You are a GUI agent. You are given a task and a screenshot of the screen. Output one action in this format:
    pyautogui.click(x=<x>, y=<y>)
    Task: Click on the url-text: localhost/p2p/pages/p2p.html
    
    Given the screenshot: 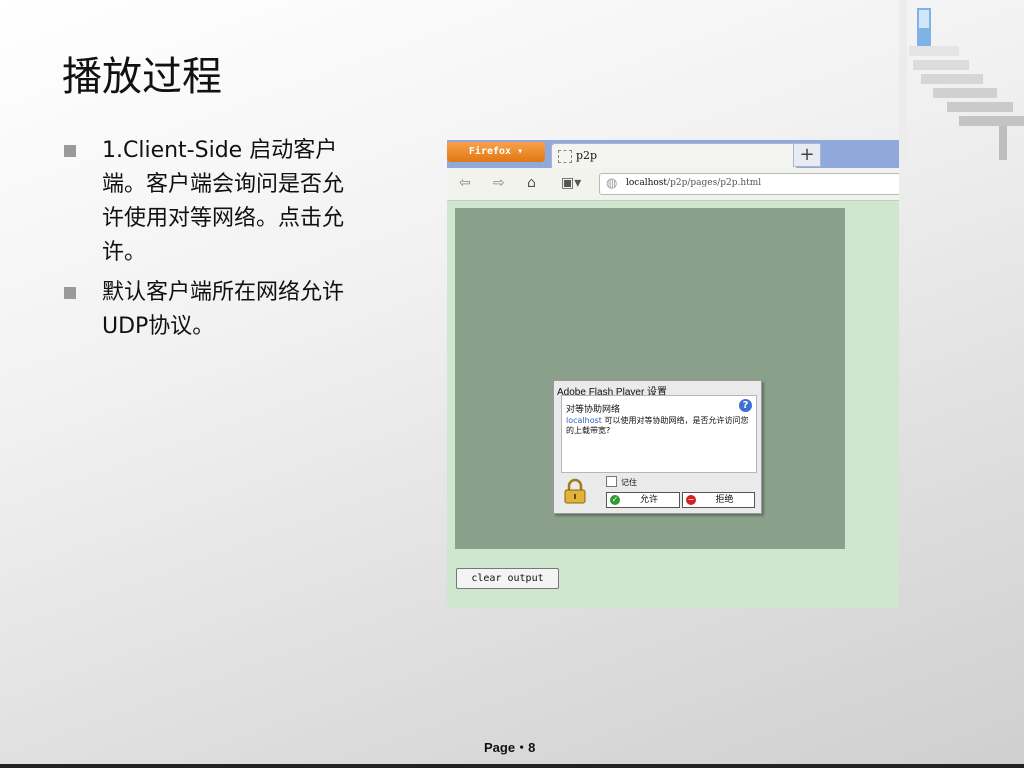 What is the action you would take?
    pyautogui.click(x=693, y=183)
    